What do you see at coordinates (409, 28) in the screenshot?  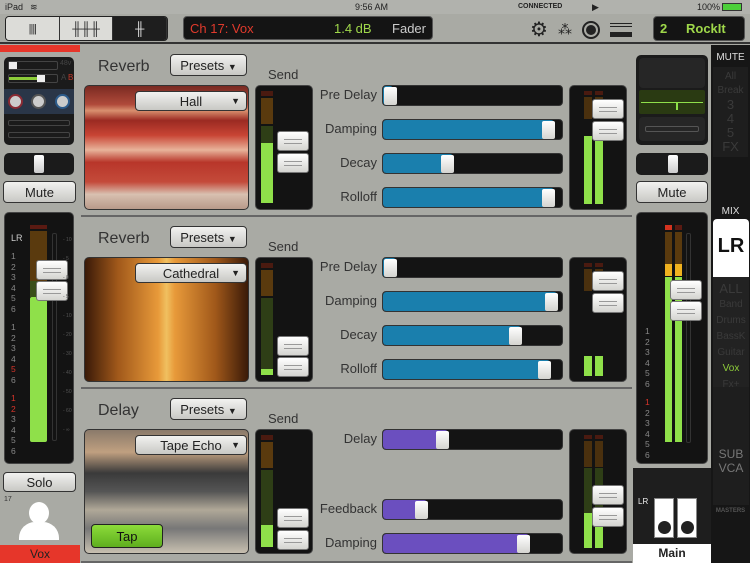 I see `channel-mode: Fader` at bounding box center [409, 28].